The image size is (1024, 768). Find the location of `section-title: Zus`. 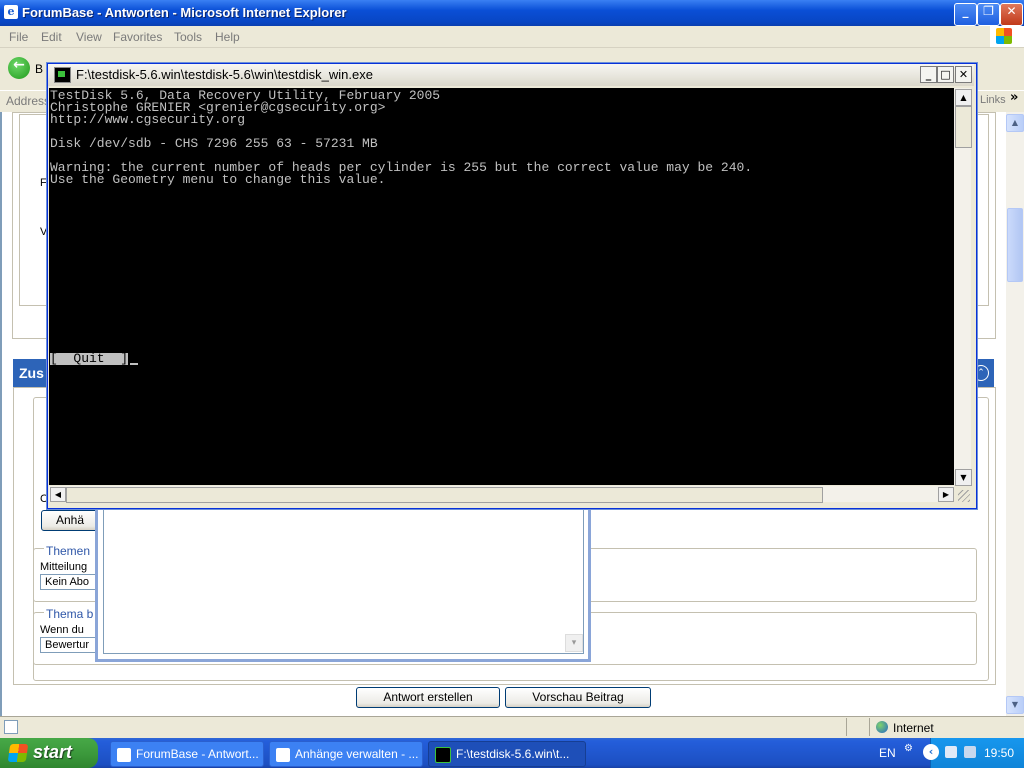

section-title: Zus is located at coordinates (31, 373).